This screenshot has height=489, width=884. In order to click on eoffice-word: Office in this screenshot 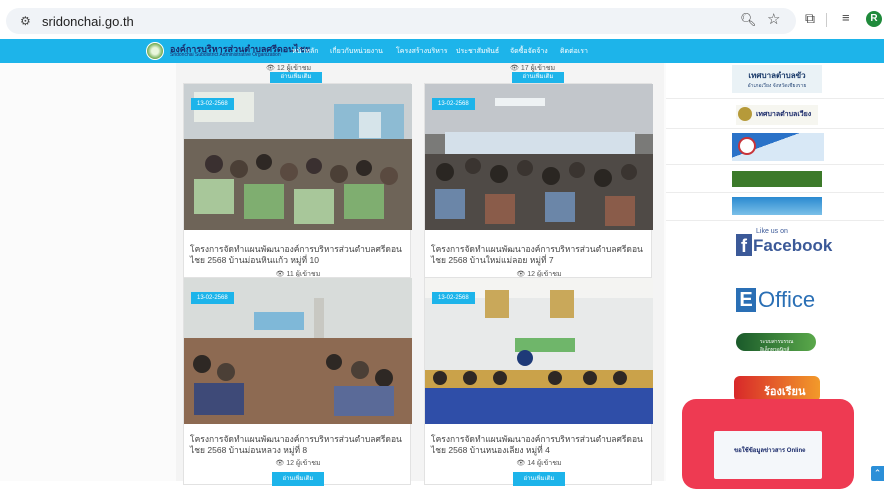, I will do `click(787, 299)`.